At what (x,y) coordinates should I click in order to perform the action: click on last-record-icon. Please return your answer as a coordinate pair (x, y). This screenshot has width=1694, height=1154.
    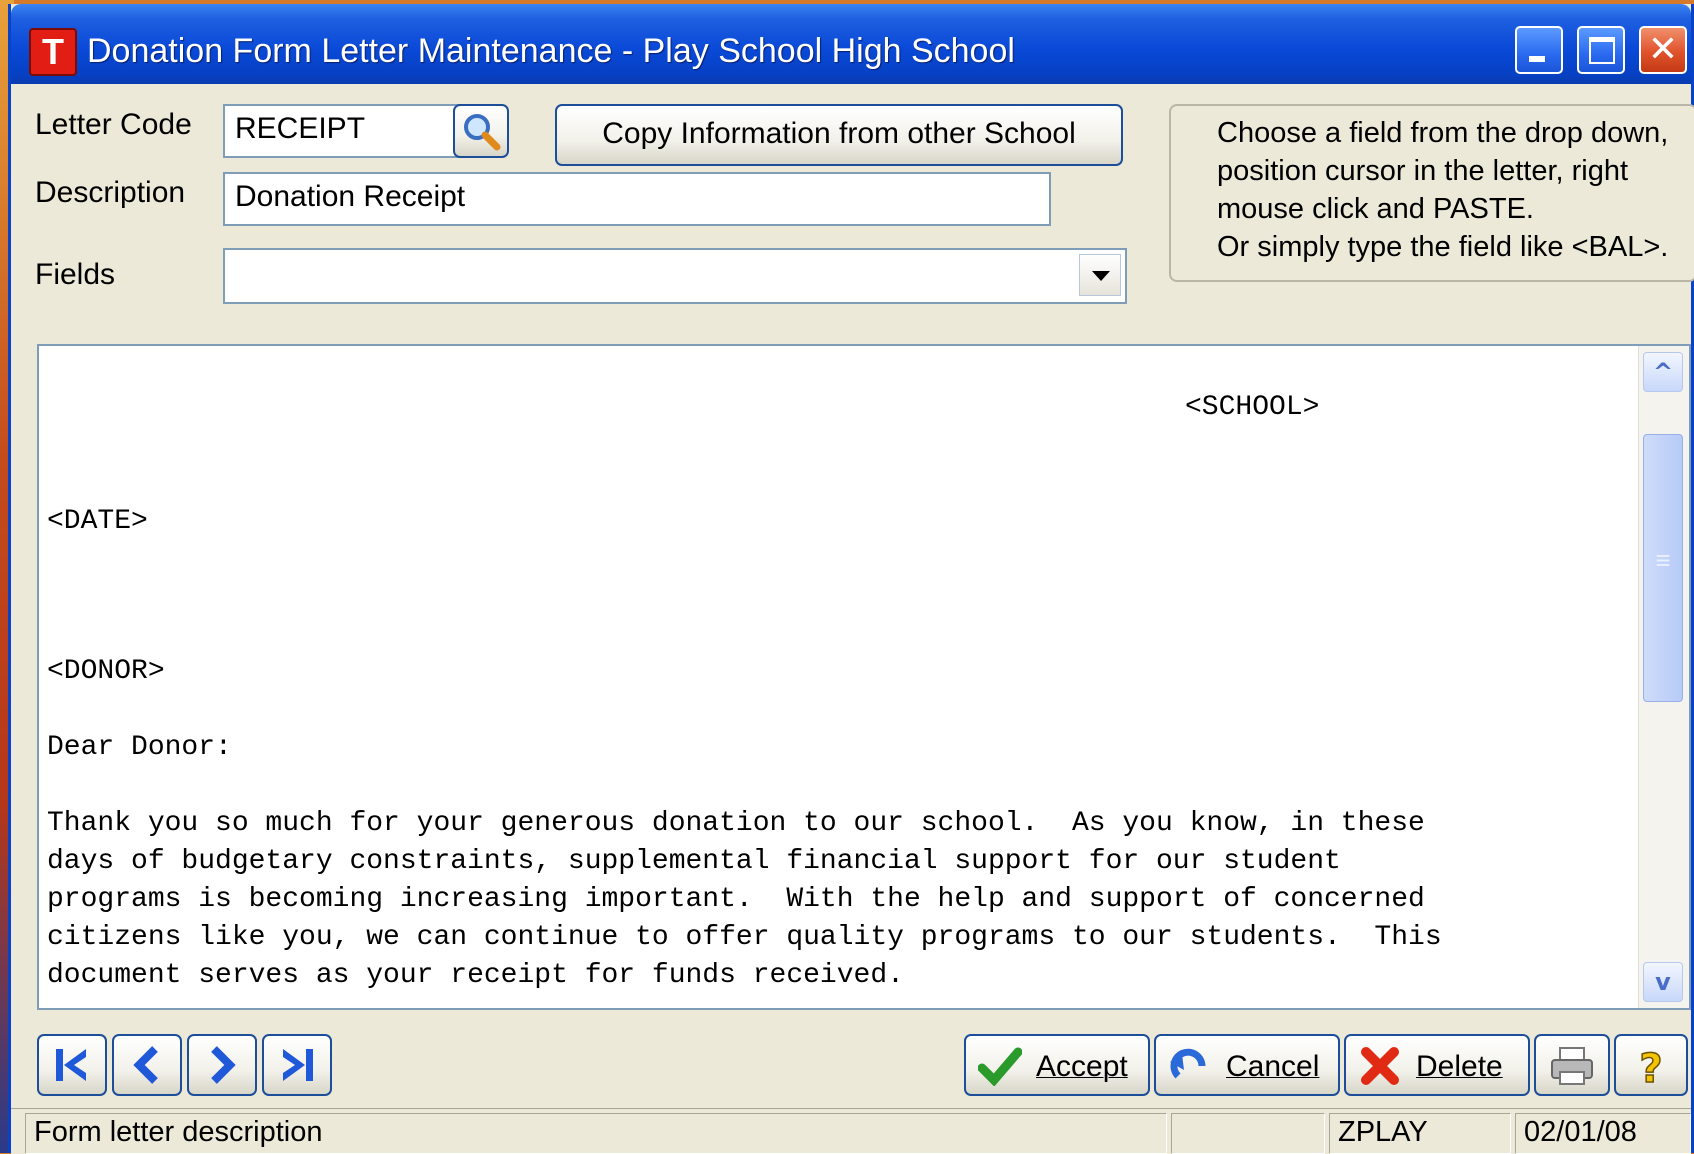
    Looking at the image, I should click on (298, 1065).